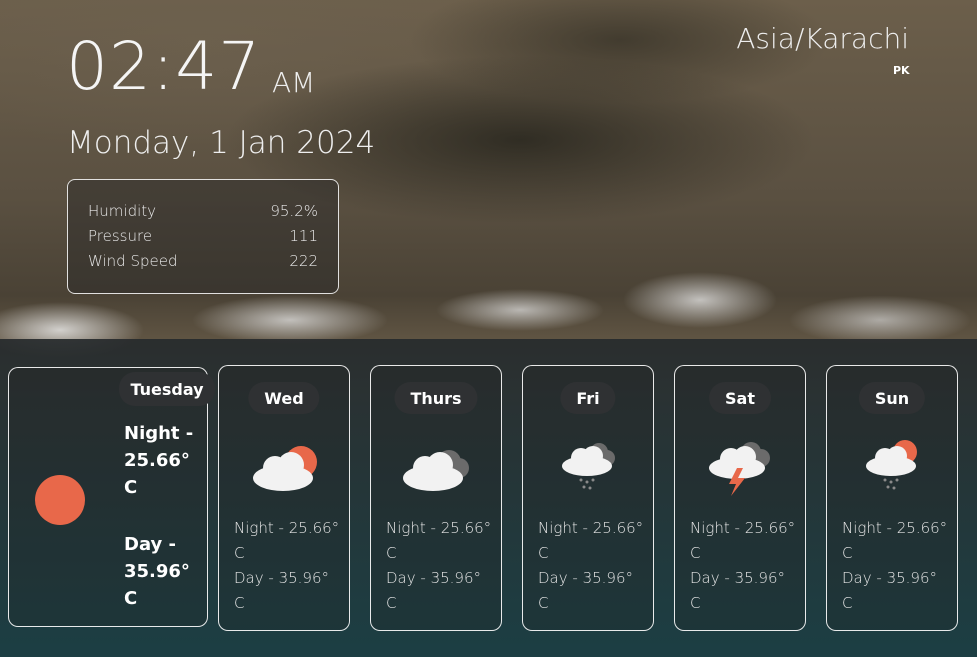 This screenshot has width=977, height=657. Describe the element at coordinates (111, 497) in the screenshot. I see `today-card: Tuesday Night - 25.66° C Day - 35.96° C` at that location.